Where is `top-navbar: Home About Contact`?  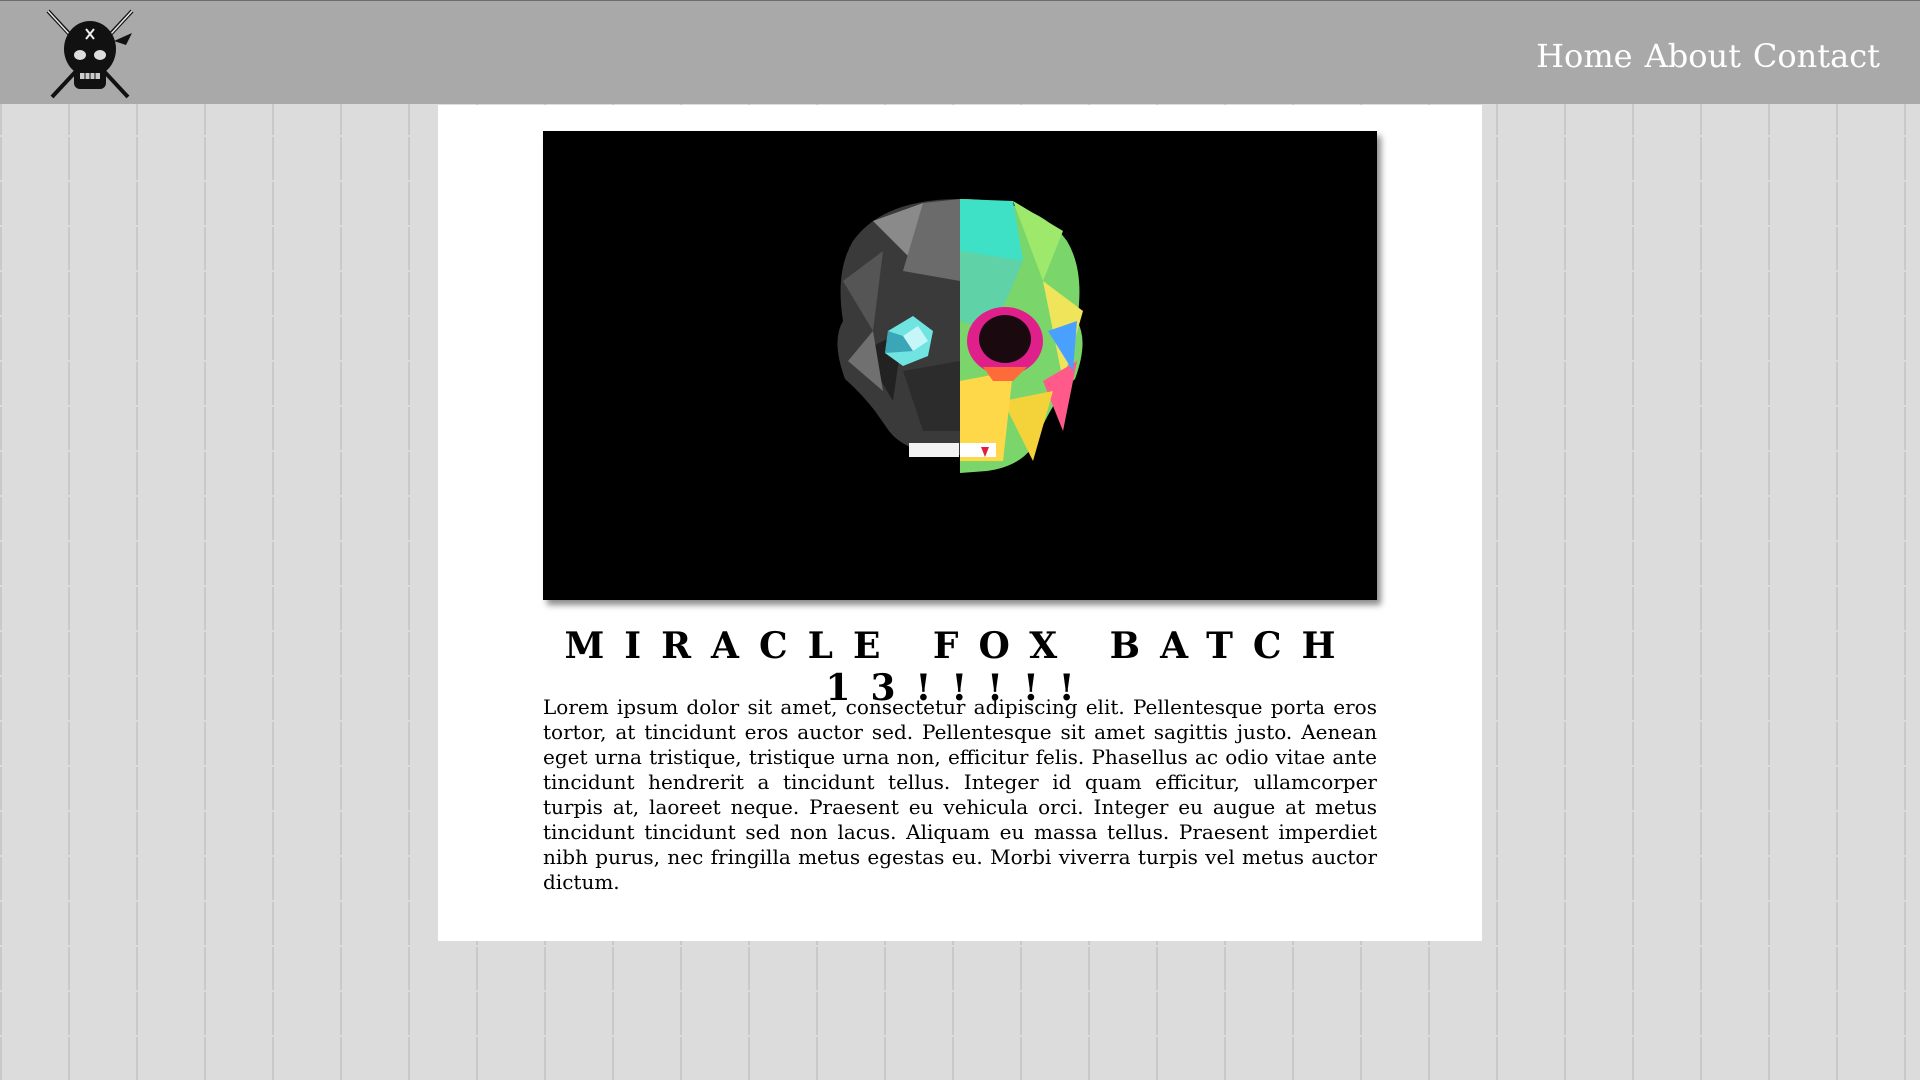
top-navbar: Home About Contact is located at coordinates (960, 52).